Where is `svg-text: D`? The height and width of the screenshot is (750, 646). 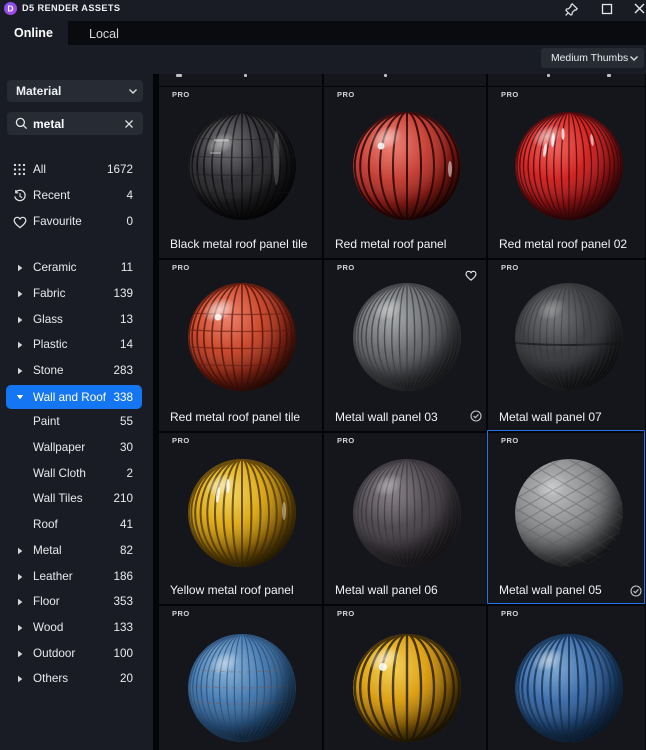 svg-text: D is located at coordinates (10, 9).